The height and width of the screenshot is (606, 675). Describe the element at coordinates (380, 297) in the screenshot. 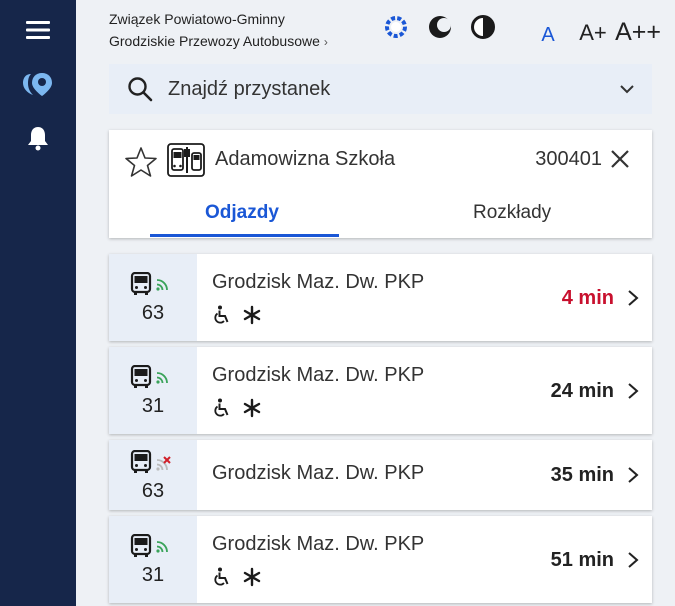

I see `departure-row: 63 Grodzisk Maz. Dw. PKP 4 min` at that location.